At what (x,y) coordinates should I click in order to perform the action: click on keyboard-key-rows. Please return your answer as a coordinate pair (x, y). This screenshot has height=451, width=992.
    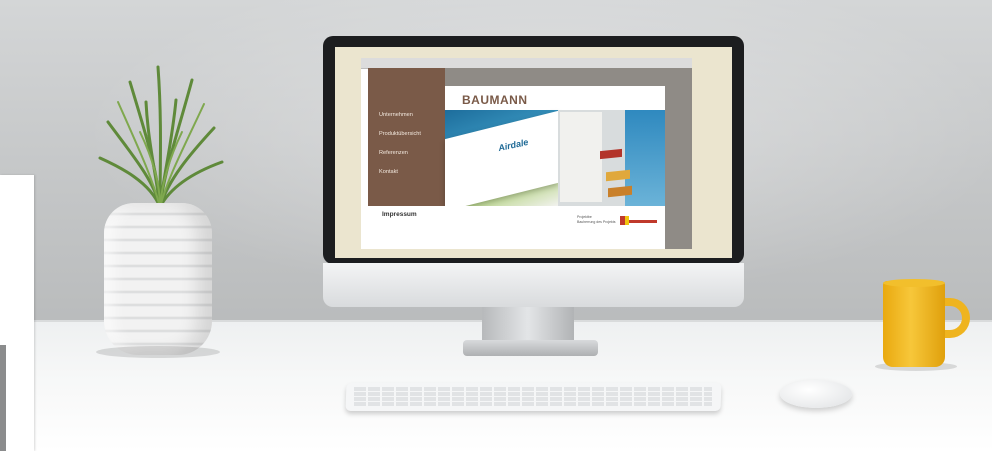
    Looking at the image, I should click on (533, 397).